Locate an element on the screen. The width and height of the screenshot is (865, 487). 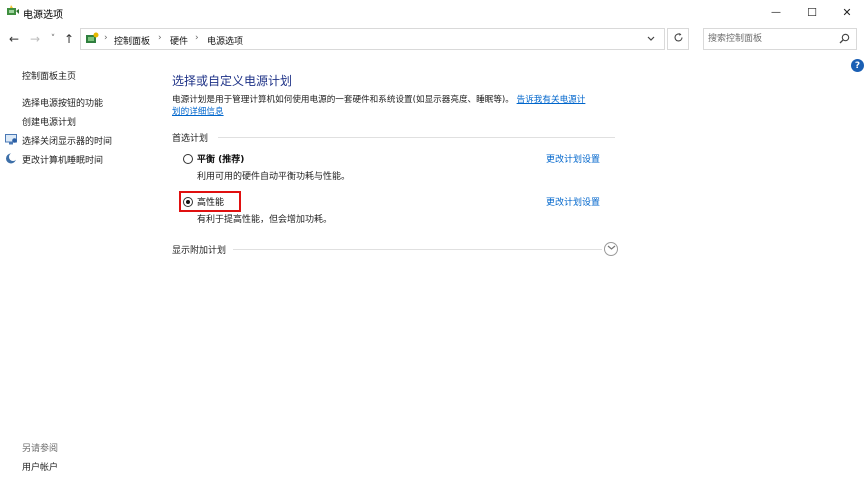
refresh-button is located at coordinates (678, 39).